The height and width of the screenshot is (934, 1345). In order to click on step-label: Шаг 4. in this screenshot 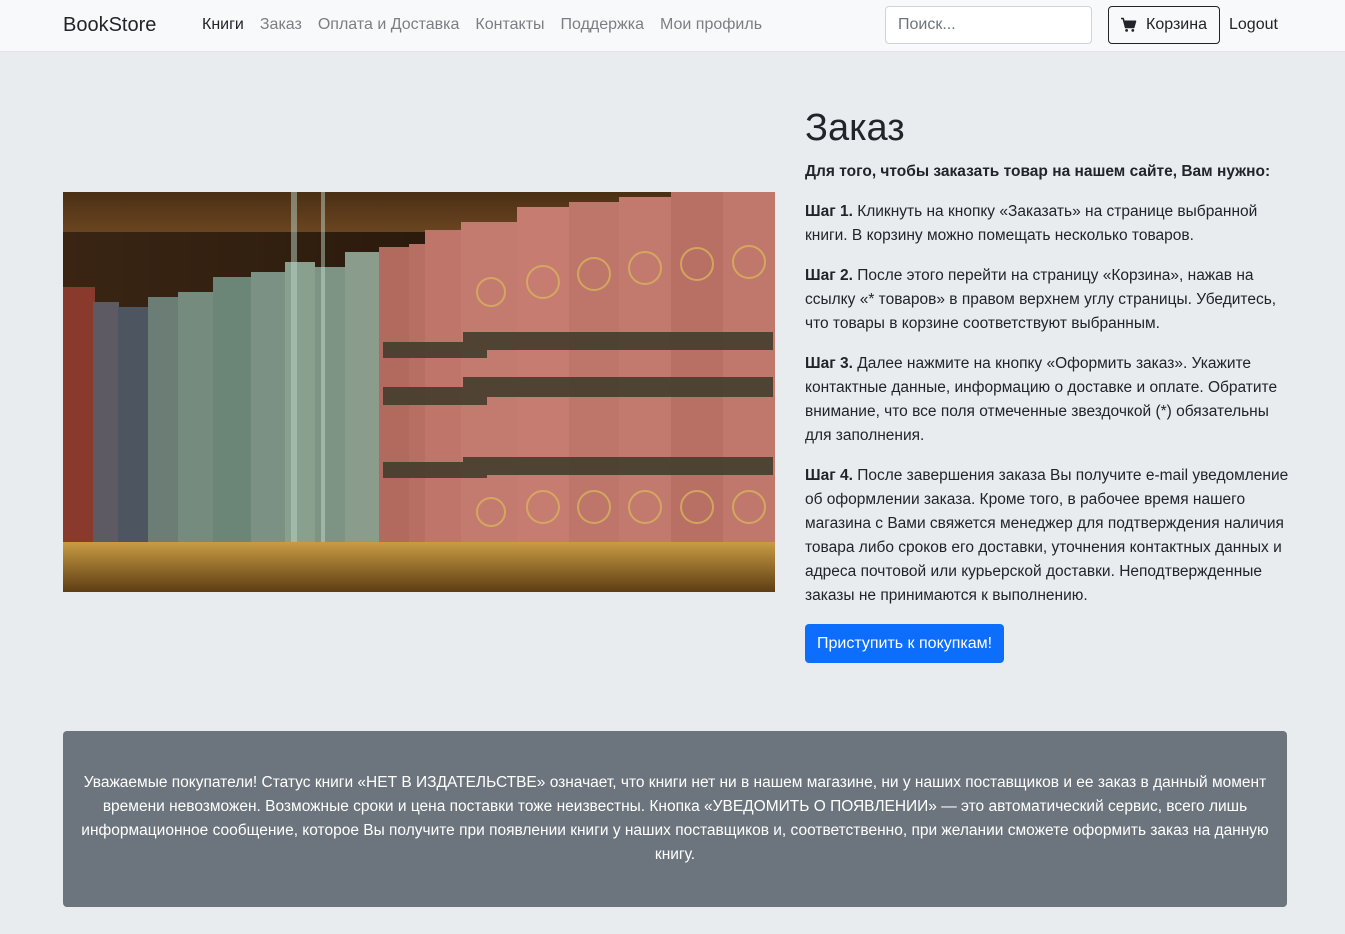, I will do `click(829, 475)`.